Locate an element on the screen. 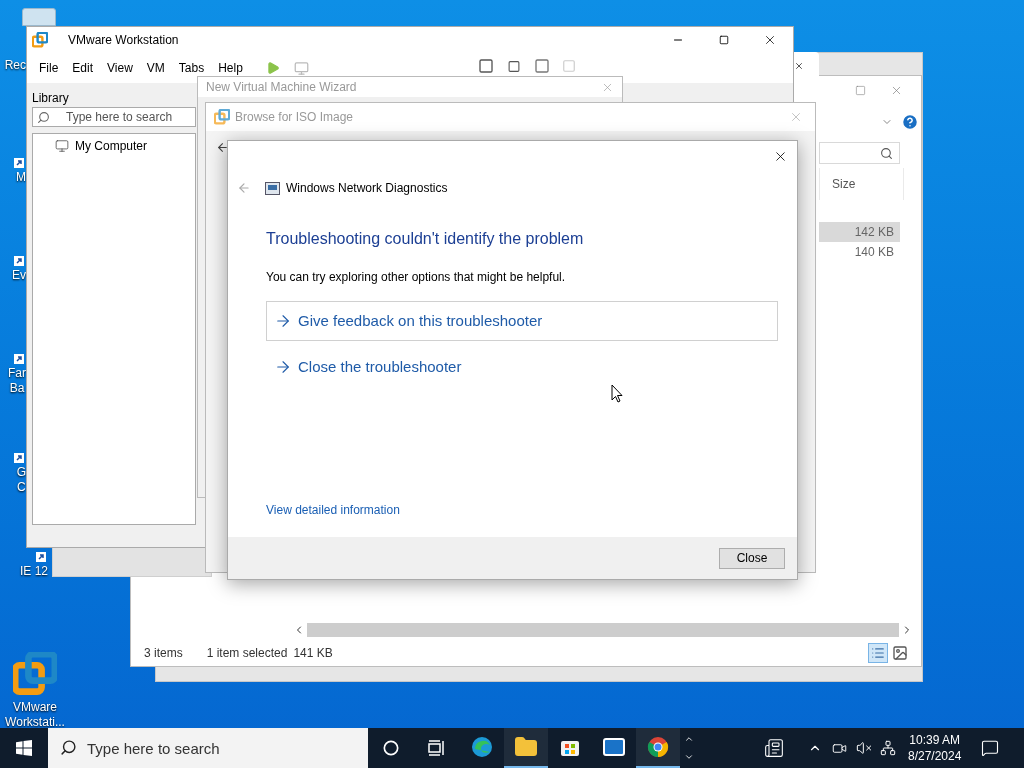 This screenshot has height=768, width=1024. news-icon is located at coordinates (774, 748).